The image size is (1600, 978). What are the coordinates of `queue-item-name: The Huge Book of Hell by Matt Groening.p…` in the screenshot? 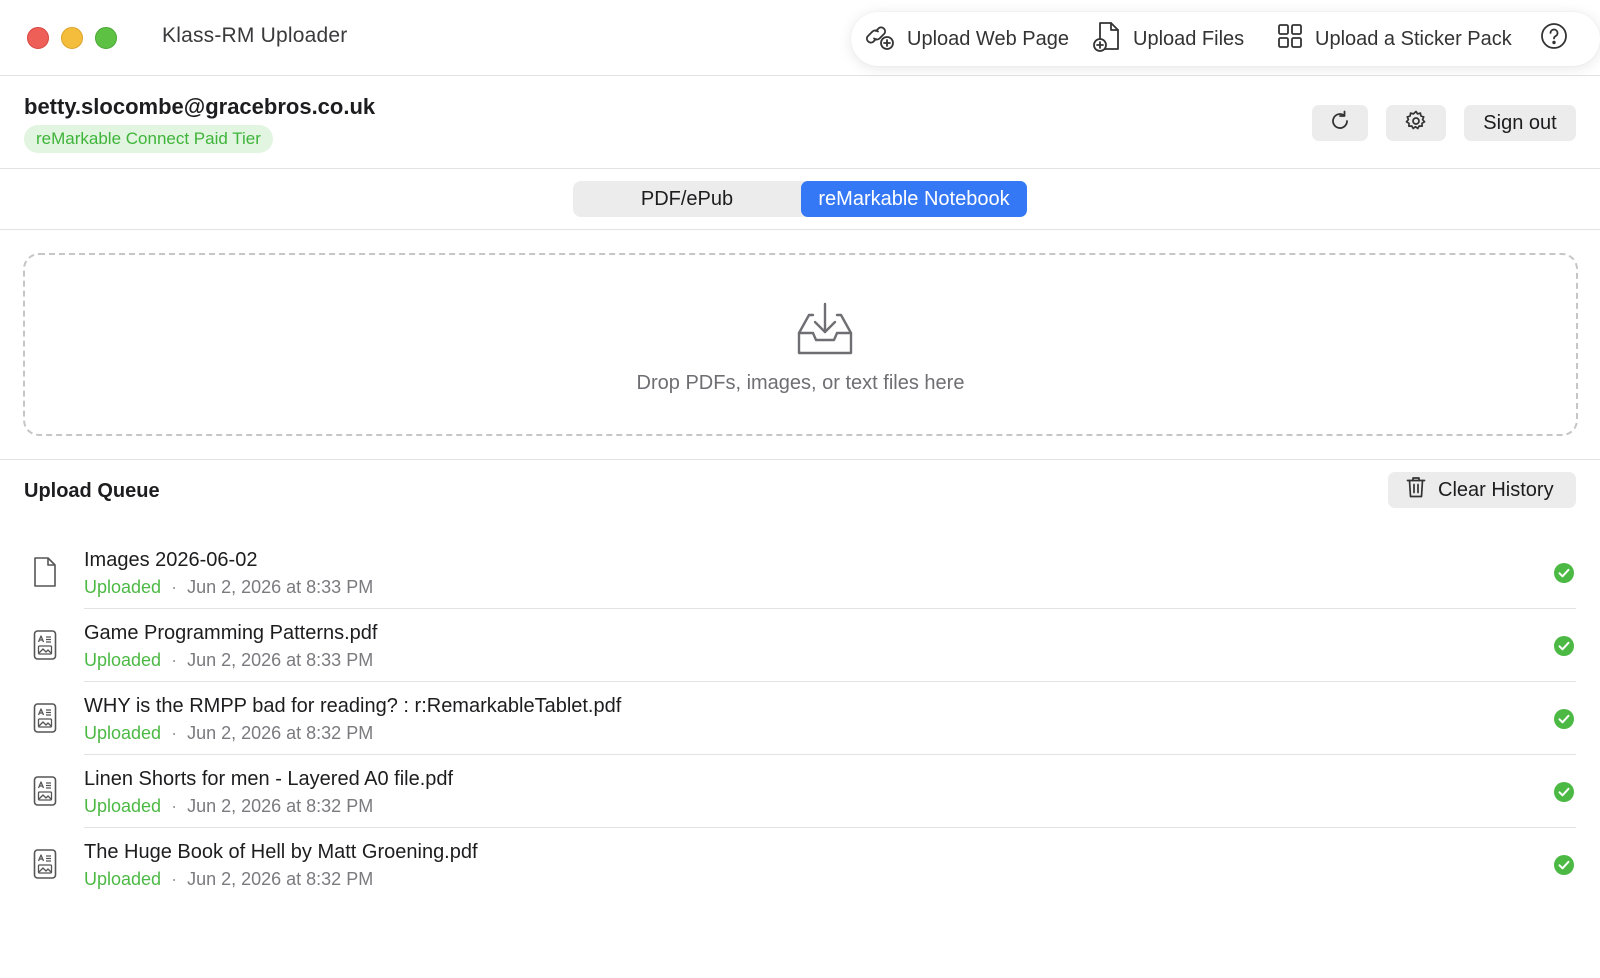 It's located at (281, 852).